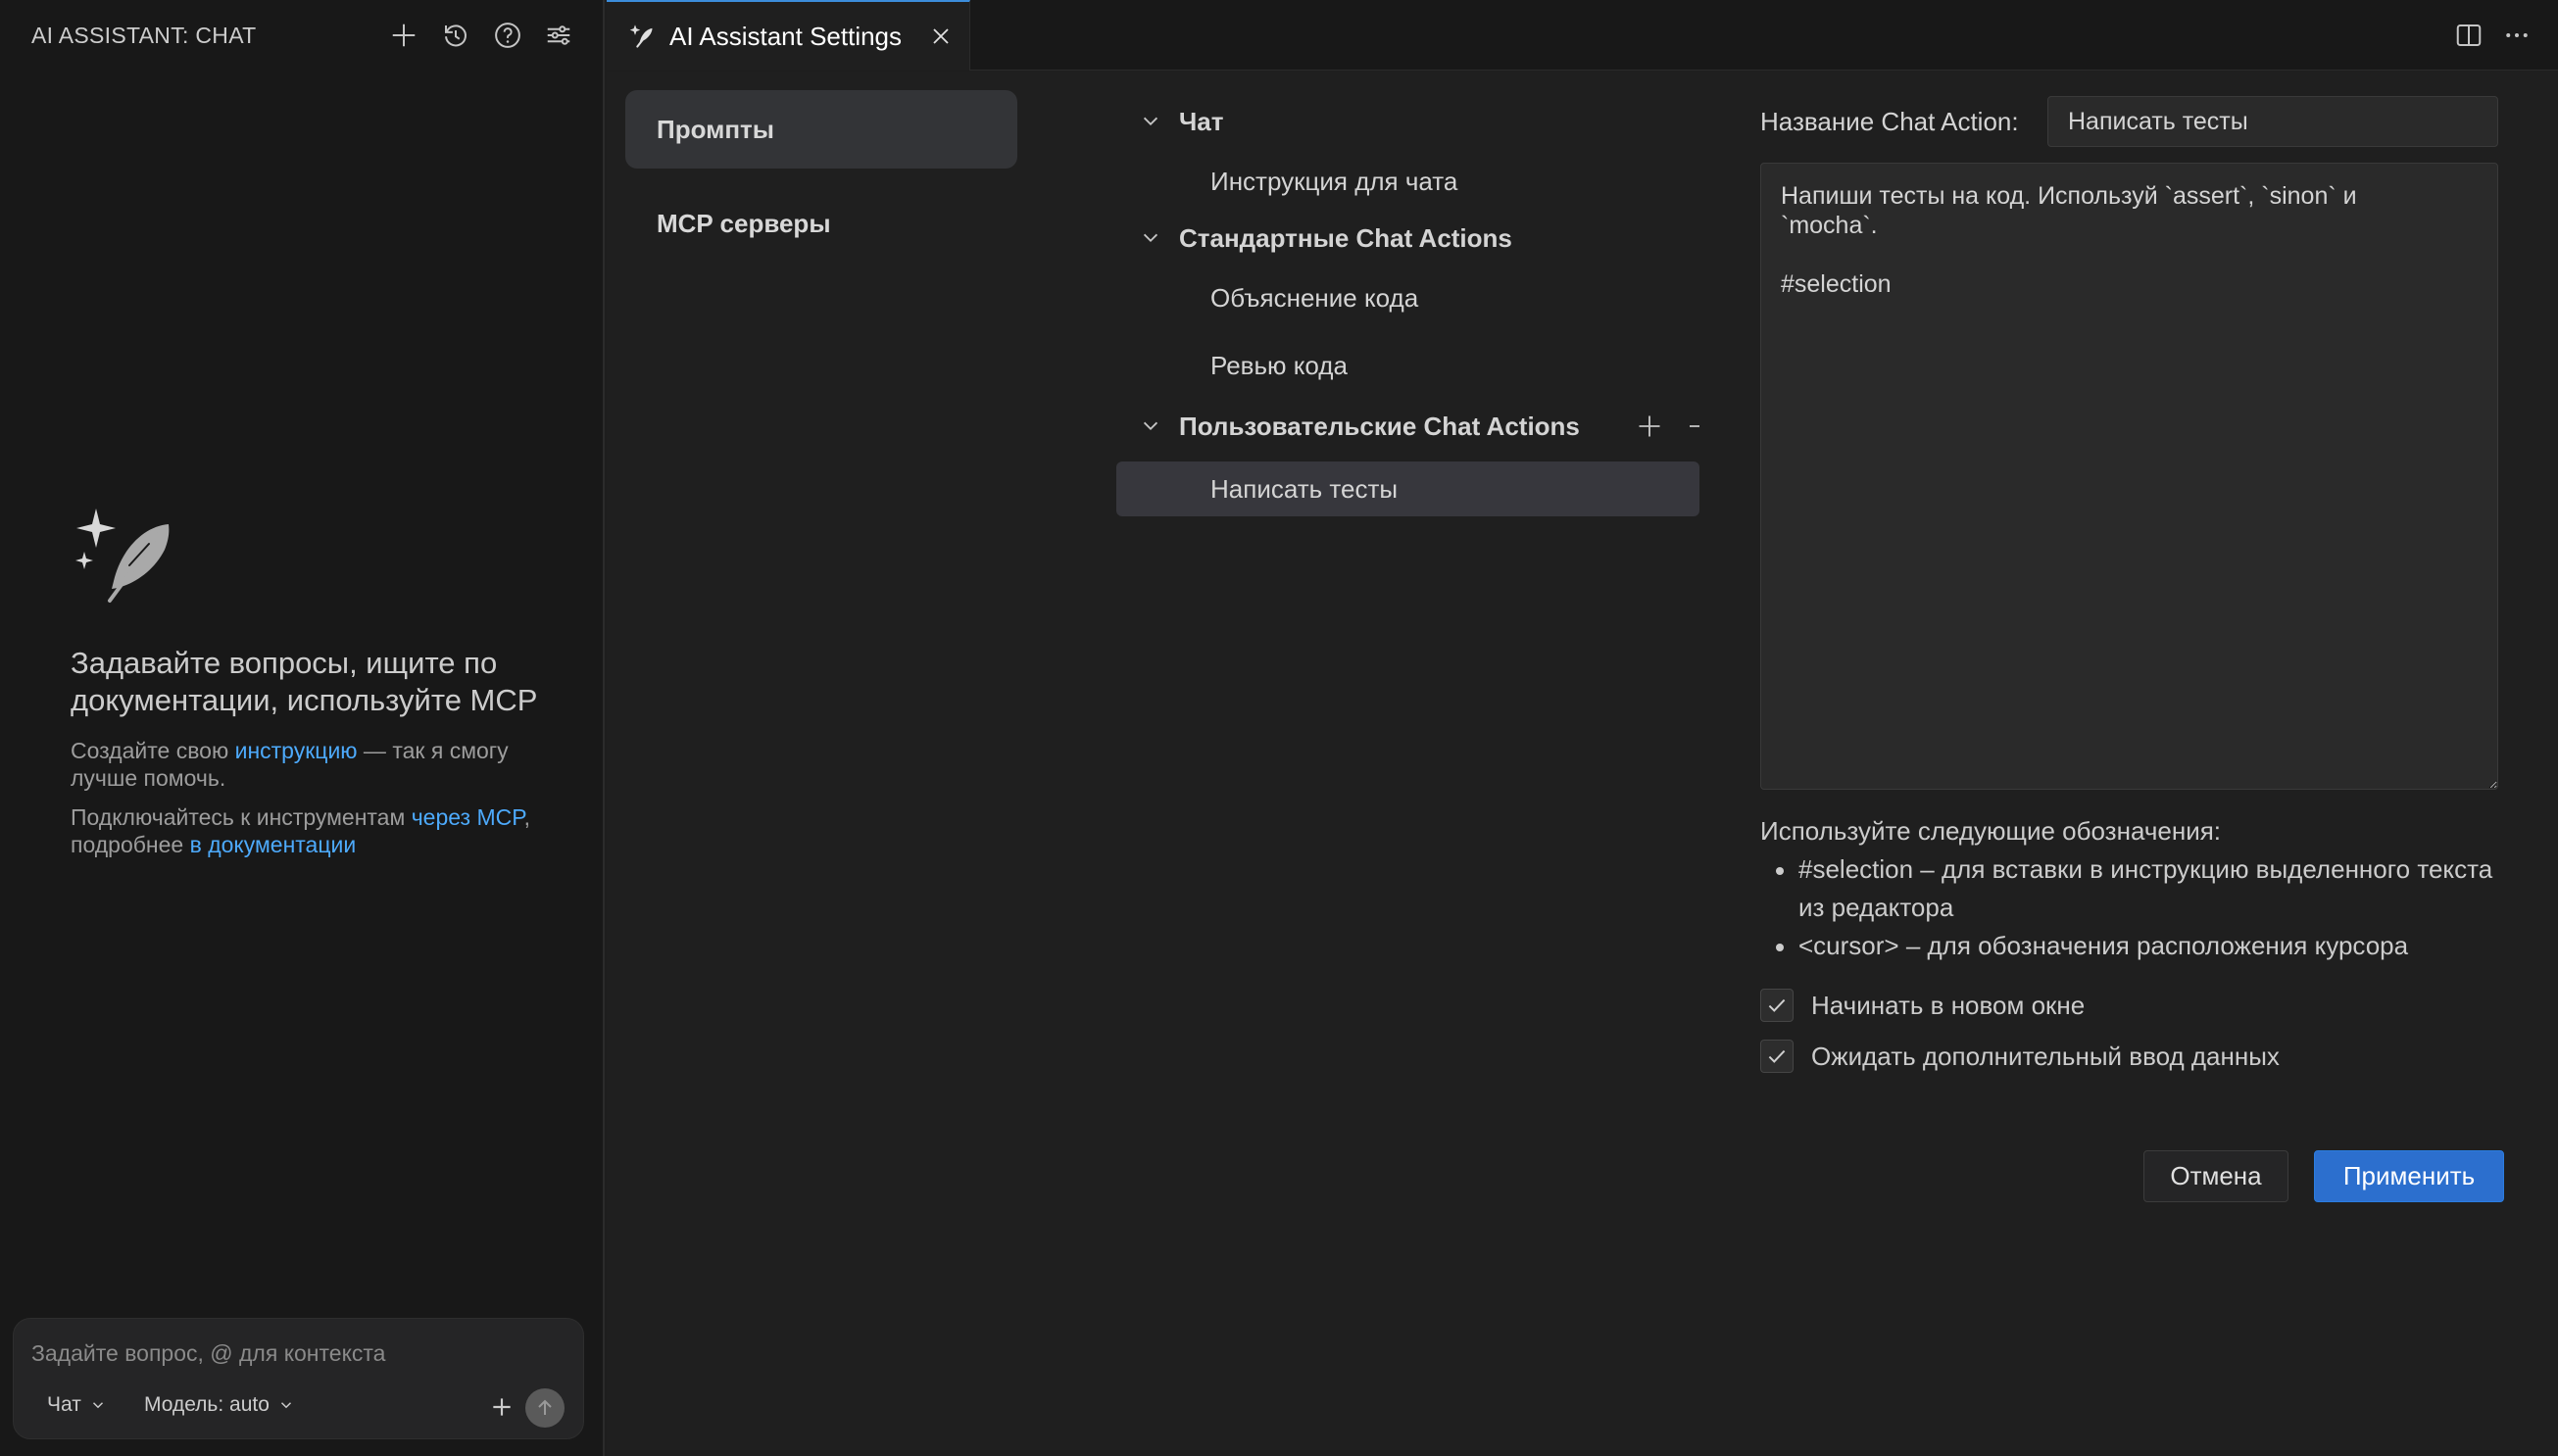  Describe the element at coordinates (821, 129) in the screenshot. I see `nav-item-prompts: Промпты` at that location.